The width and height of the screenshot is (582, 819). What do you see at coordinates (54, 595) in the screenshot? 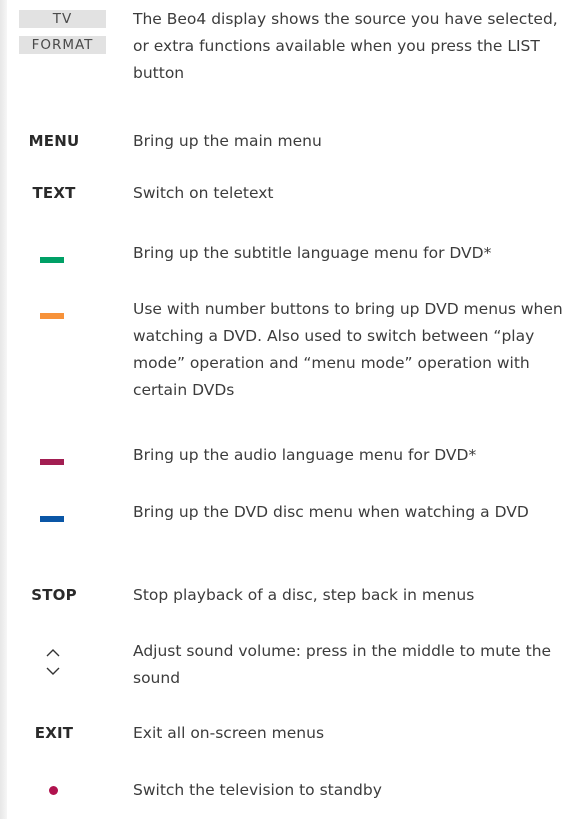
I see `stop-key: STOP` at bounding box center [54, 595].